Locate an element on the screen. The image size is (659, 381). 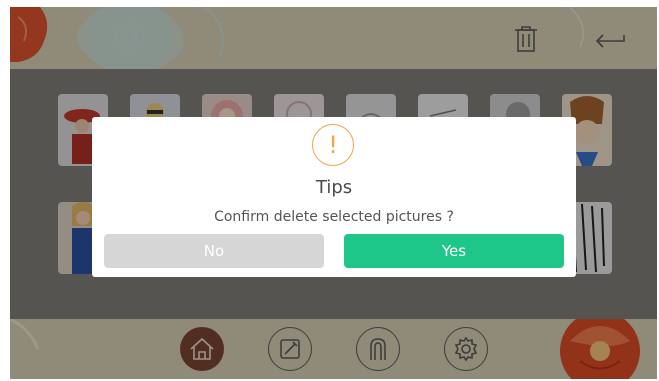
exclamation-icon: ! is located at coordinates (333, 145).